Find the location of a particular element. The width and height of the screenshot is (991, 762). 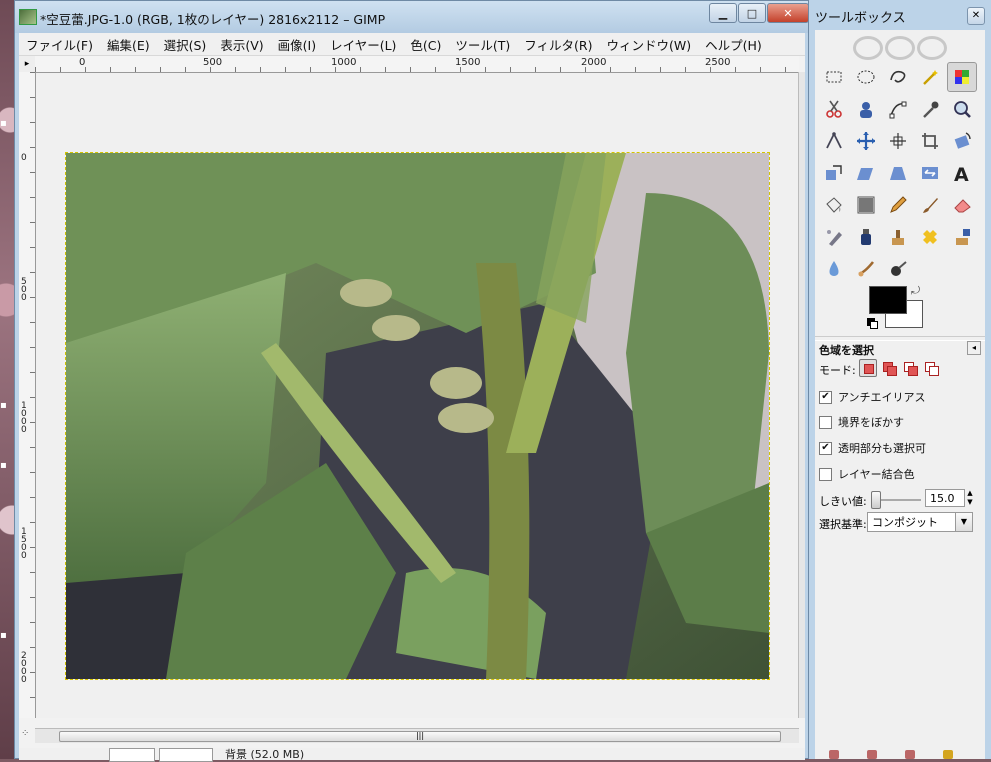

perspective-clone-tool-button is located at coordinates (962, 237).